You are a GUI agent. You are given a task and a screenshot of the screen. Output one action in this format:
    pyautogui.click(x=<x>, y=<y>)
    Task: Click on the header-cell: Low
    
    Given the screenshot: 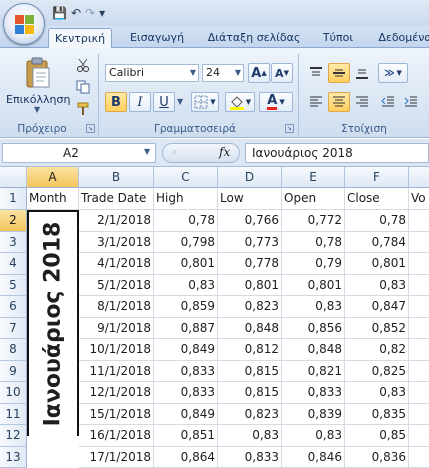 What is the action you would take?
    pyautogui.click(x=250, y=199)
    